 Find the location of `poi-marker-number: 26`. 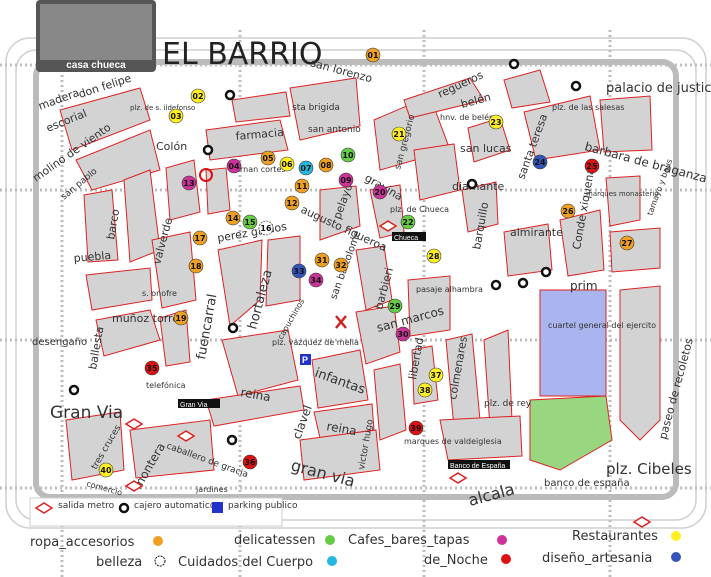

poi-marker-number: 26 is located at coordinates (568, 211).